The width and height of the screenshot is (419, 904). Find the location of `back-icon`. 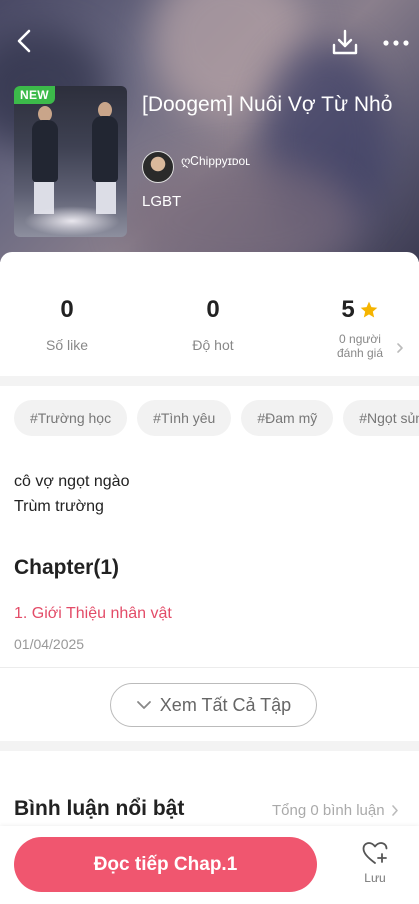

back-icon is located at coordinates (25, 41).